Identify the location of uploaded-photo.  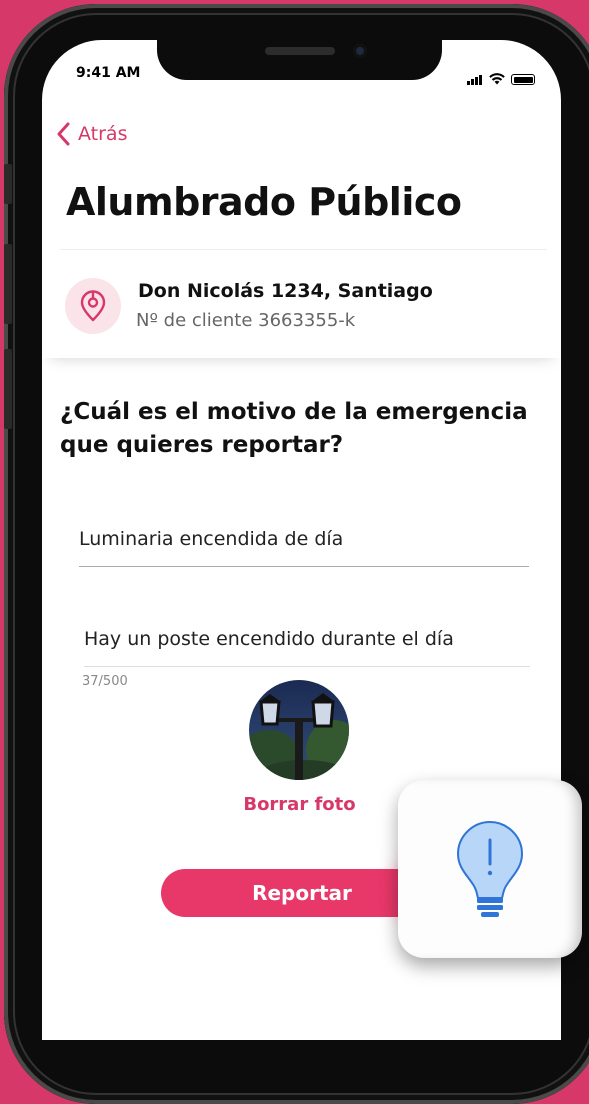
(299, 730).